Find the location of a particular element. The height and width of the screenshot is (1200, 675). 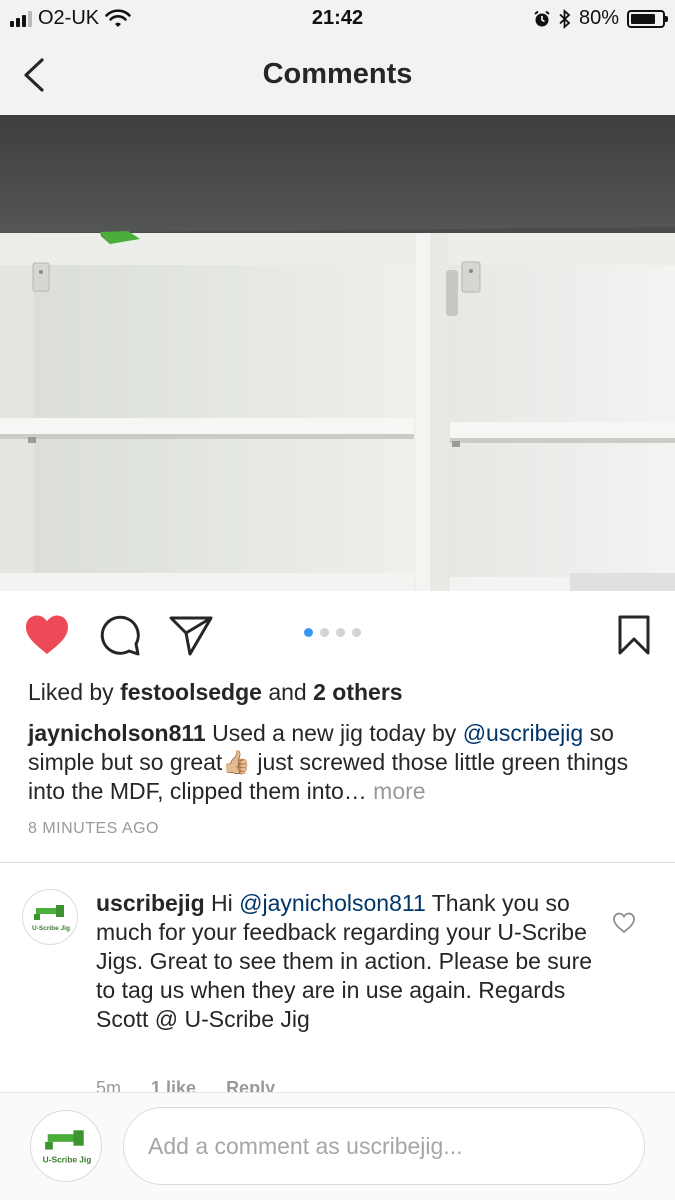

comment-input is located at coordinates (384, 1146).